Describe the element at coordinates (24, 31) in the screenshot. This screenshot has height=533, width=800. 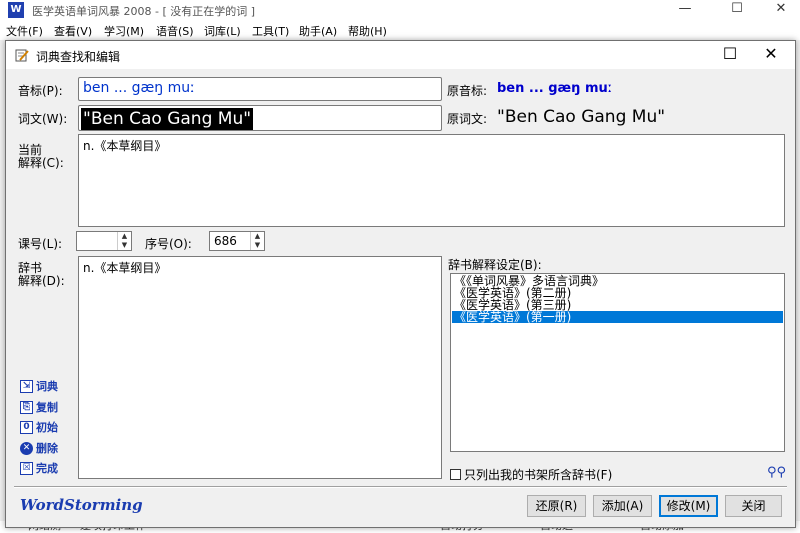
I see `menu-file: 文件(F)` at that location.